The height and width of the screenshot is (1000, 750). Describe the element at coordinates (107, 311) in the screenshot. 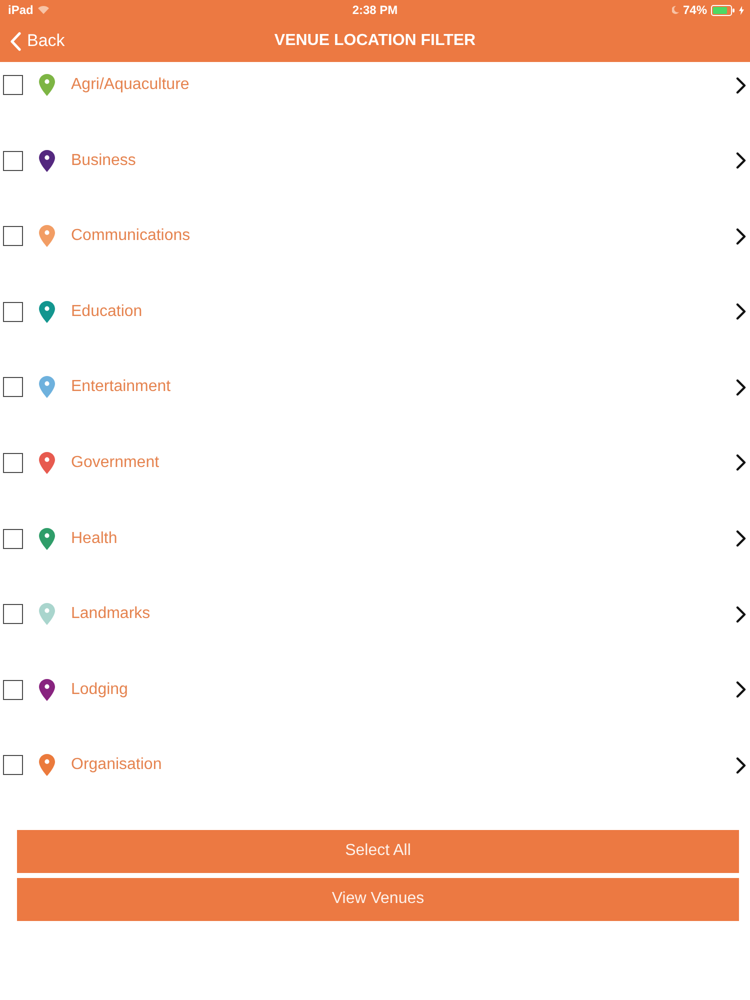

I see `category-label: Education` at that location.